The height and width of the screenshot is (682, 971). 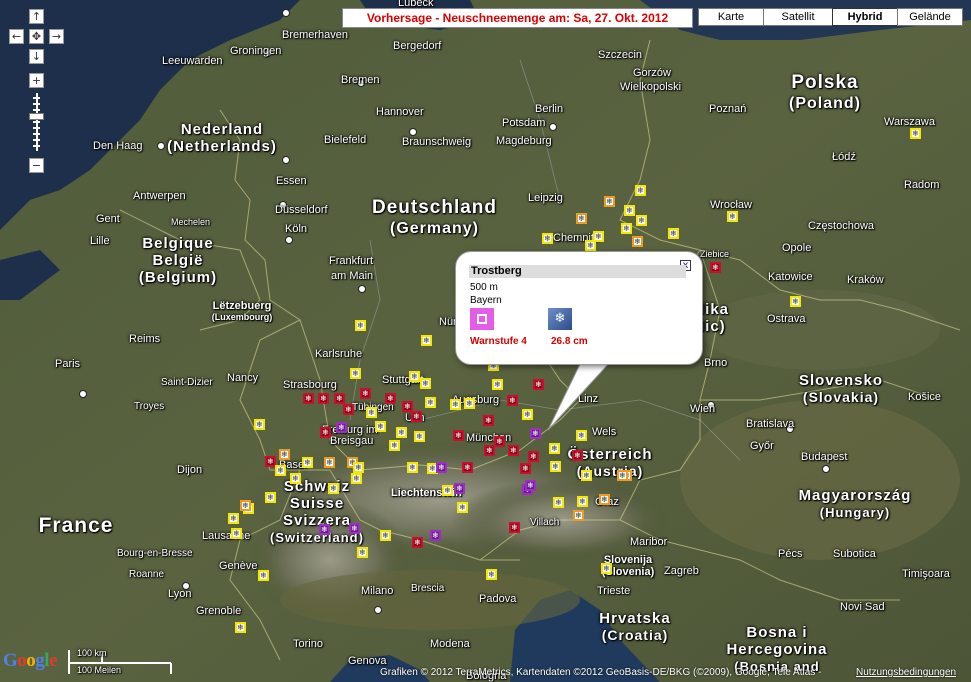 What do you see at coordinates (906, 672) in the screenshot?
I see `terms-of-use-link: Nutzungsbedingungen` at bounding box center [906, 672].